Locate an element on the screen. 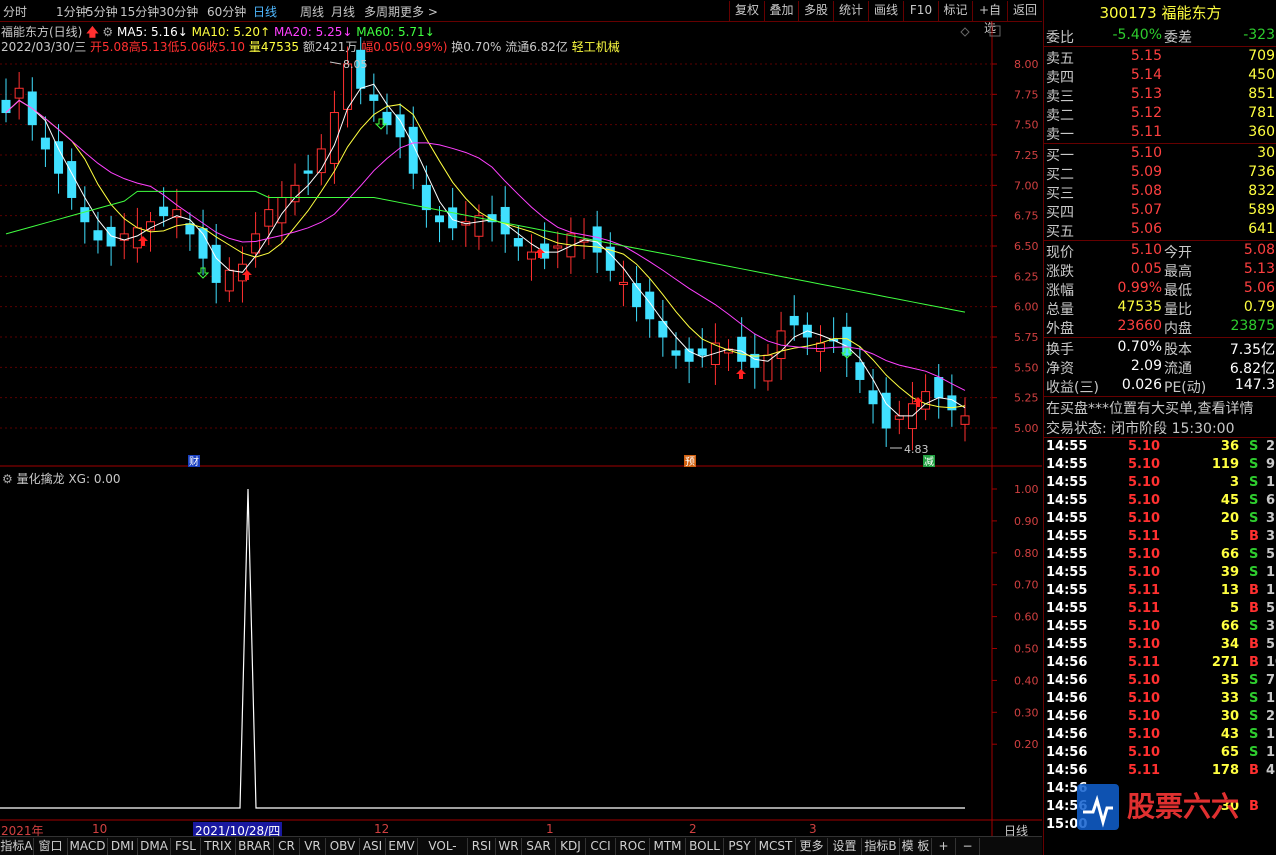 This screenshot has height=855, width=1276. tick-count: 1 is located at coordinates (1271, 734).